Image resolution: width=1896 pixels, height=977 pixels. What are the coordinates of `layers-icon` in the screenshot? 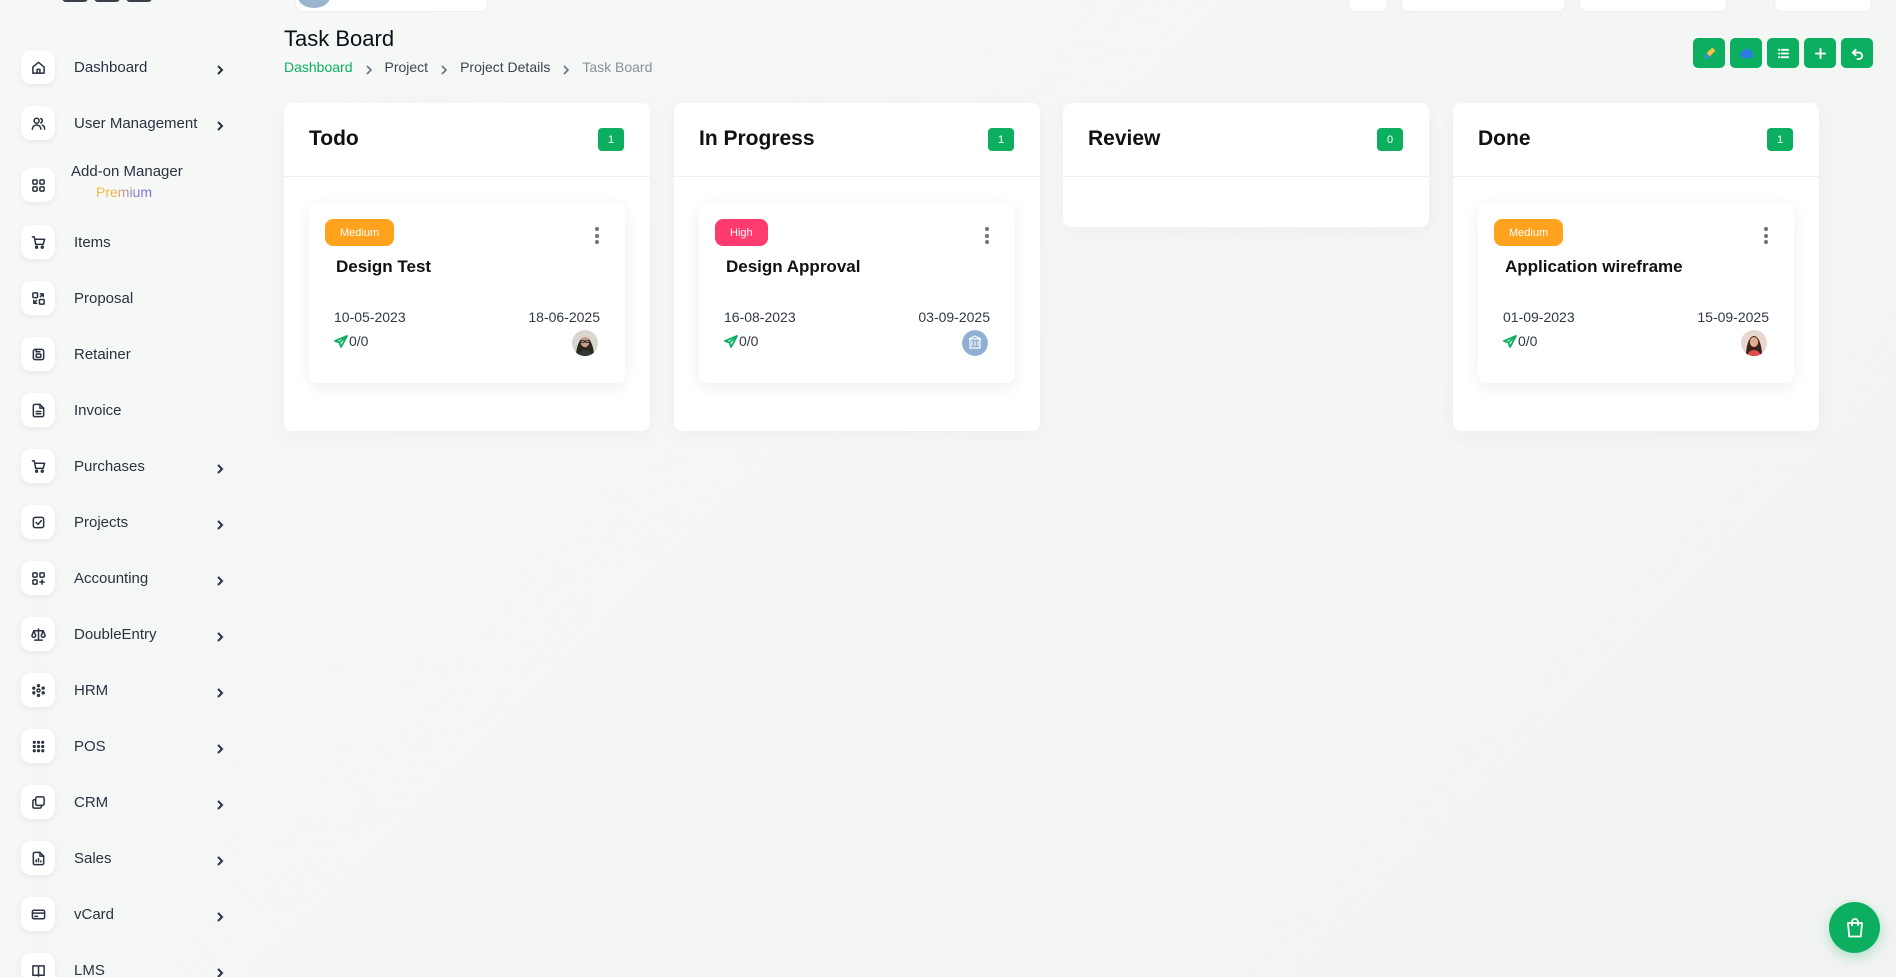 It's located at (38, 802).